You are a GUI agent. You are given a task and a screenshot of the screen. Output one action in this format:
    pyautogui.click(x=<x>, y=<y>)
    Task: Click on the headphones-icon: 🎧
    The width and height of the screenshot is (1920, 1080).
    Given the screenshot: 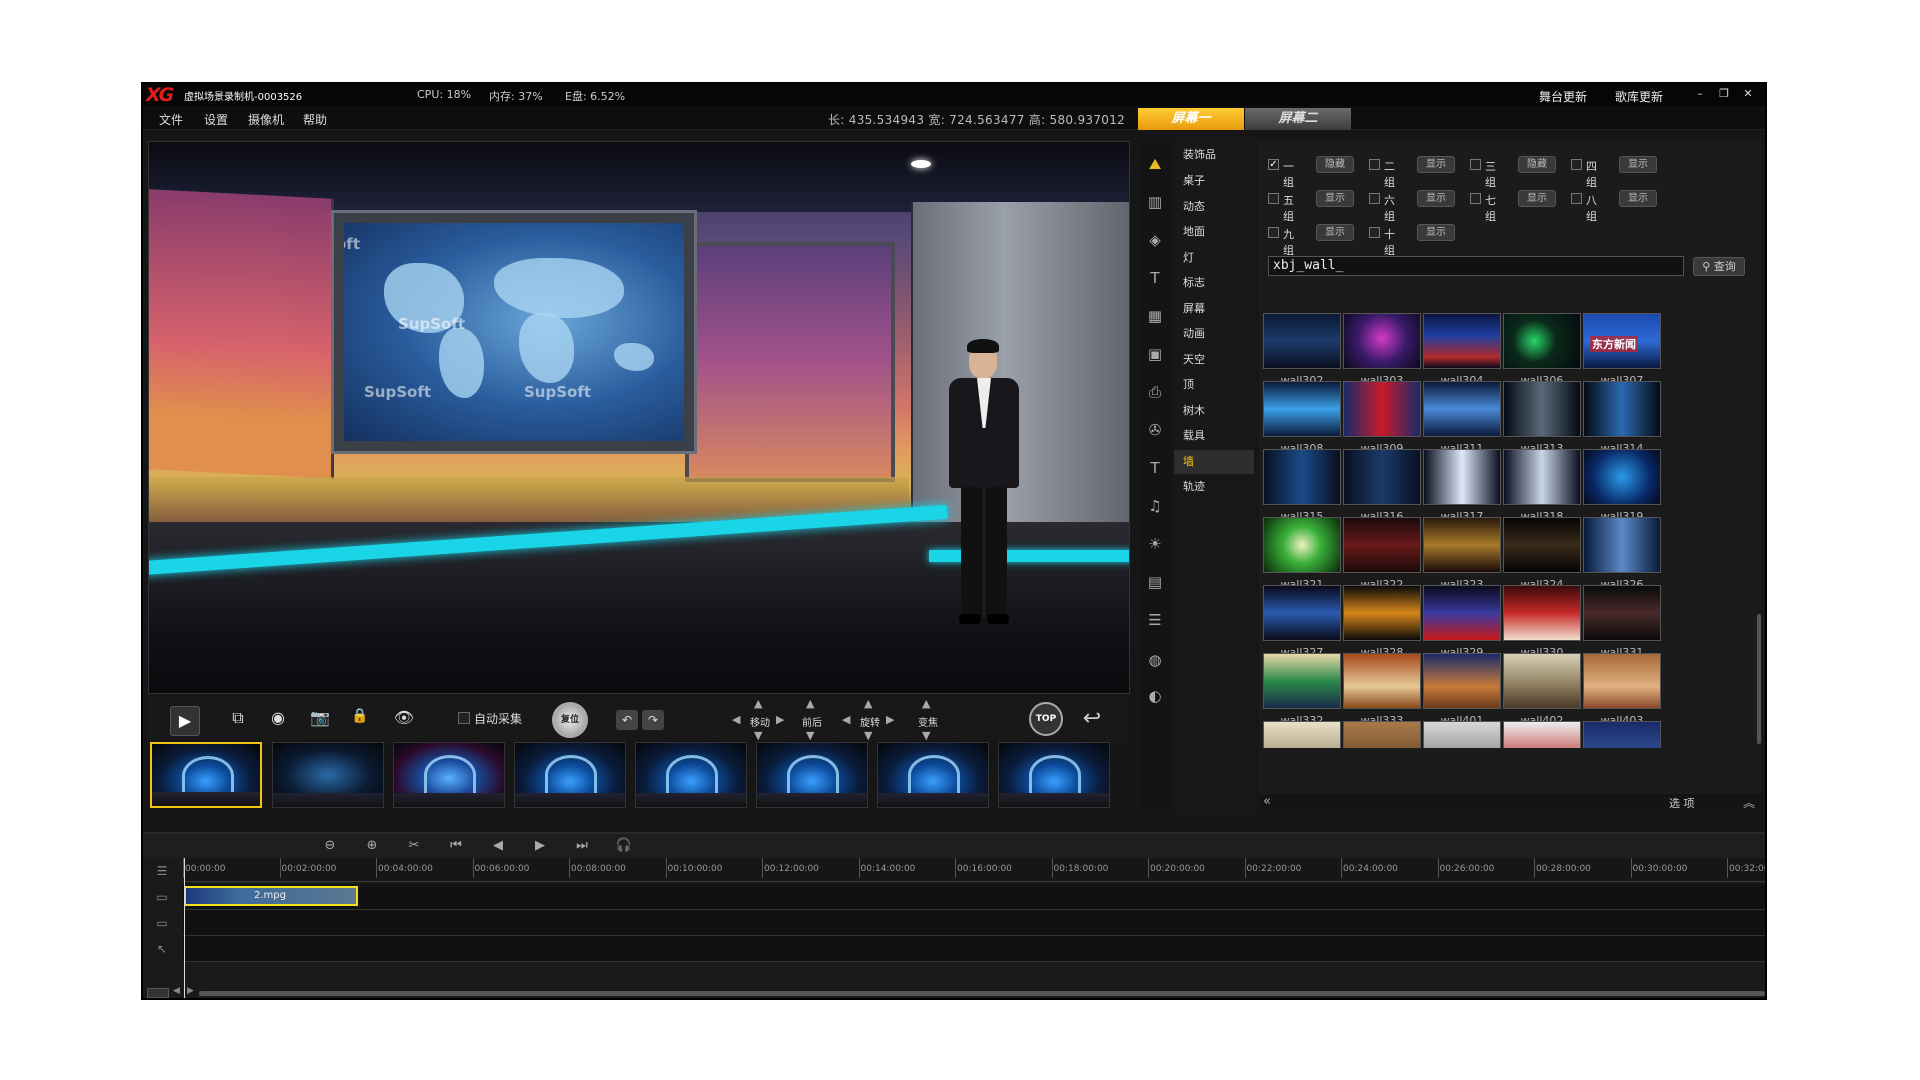 What is the action you would take?
    pyautogui.click(x=624, y=846)
    